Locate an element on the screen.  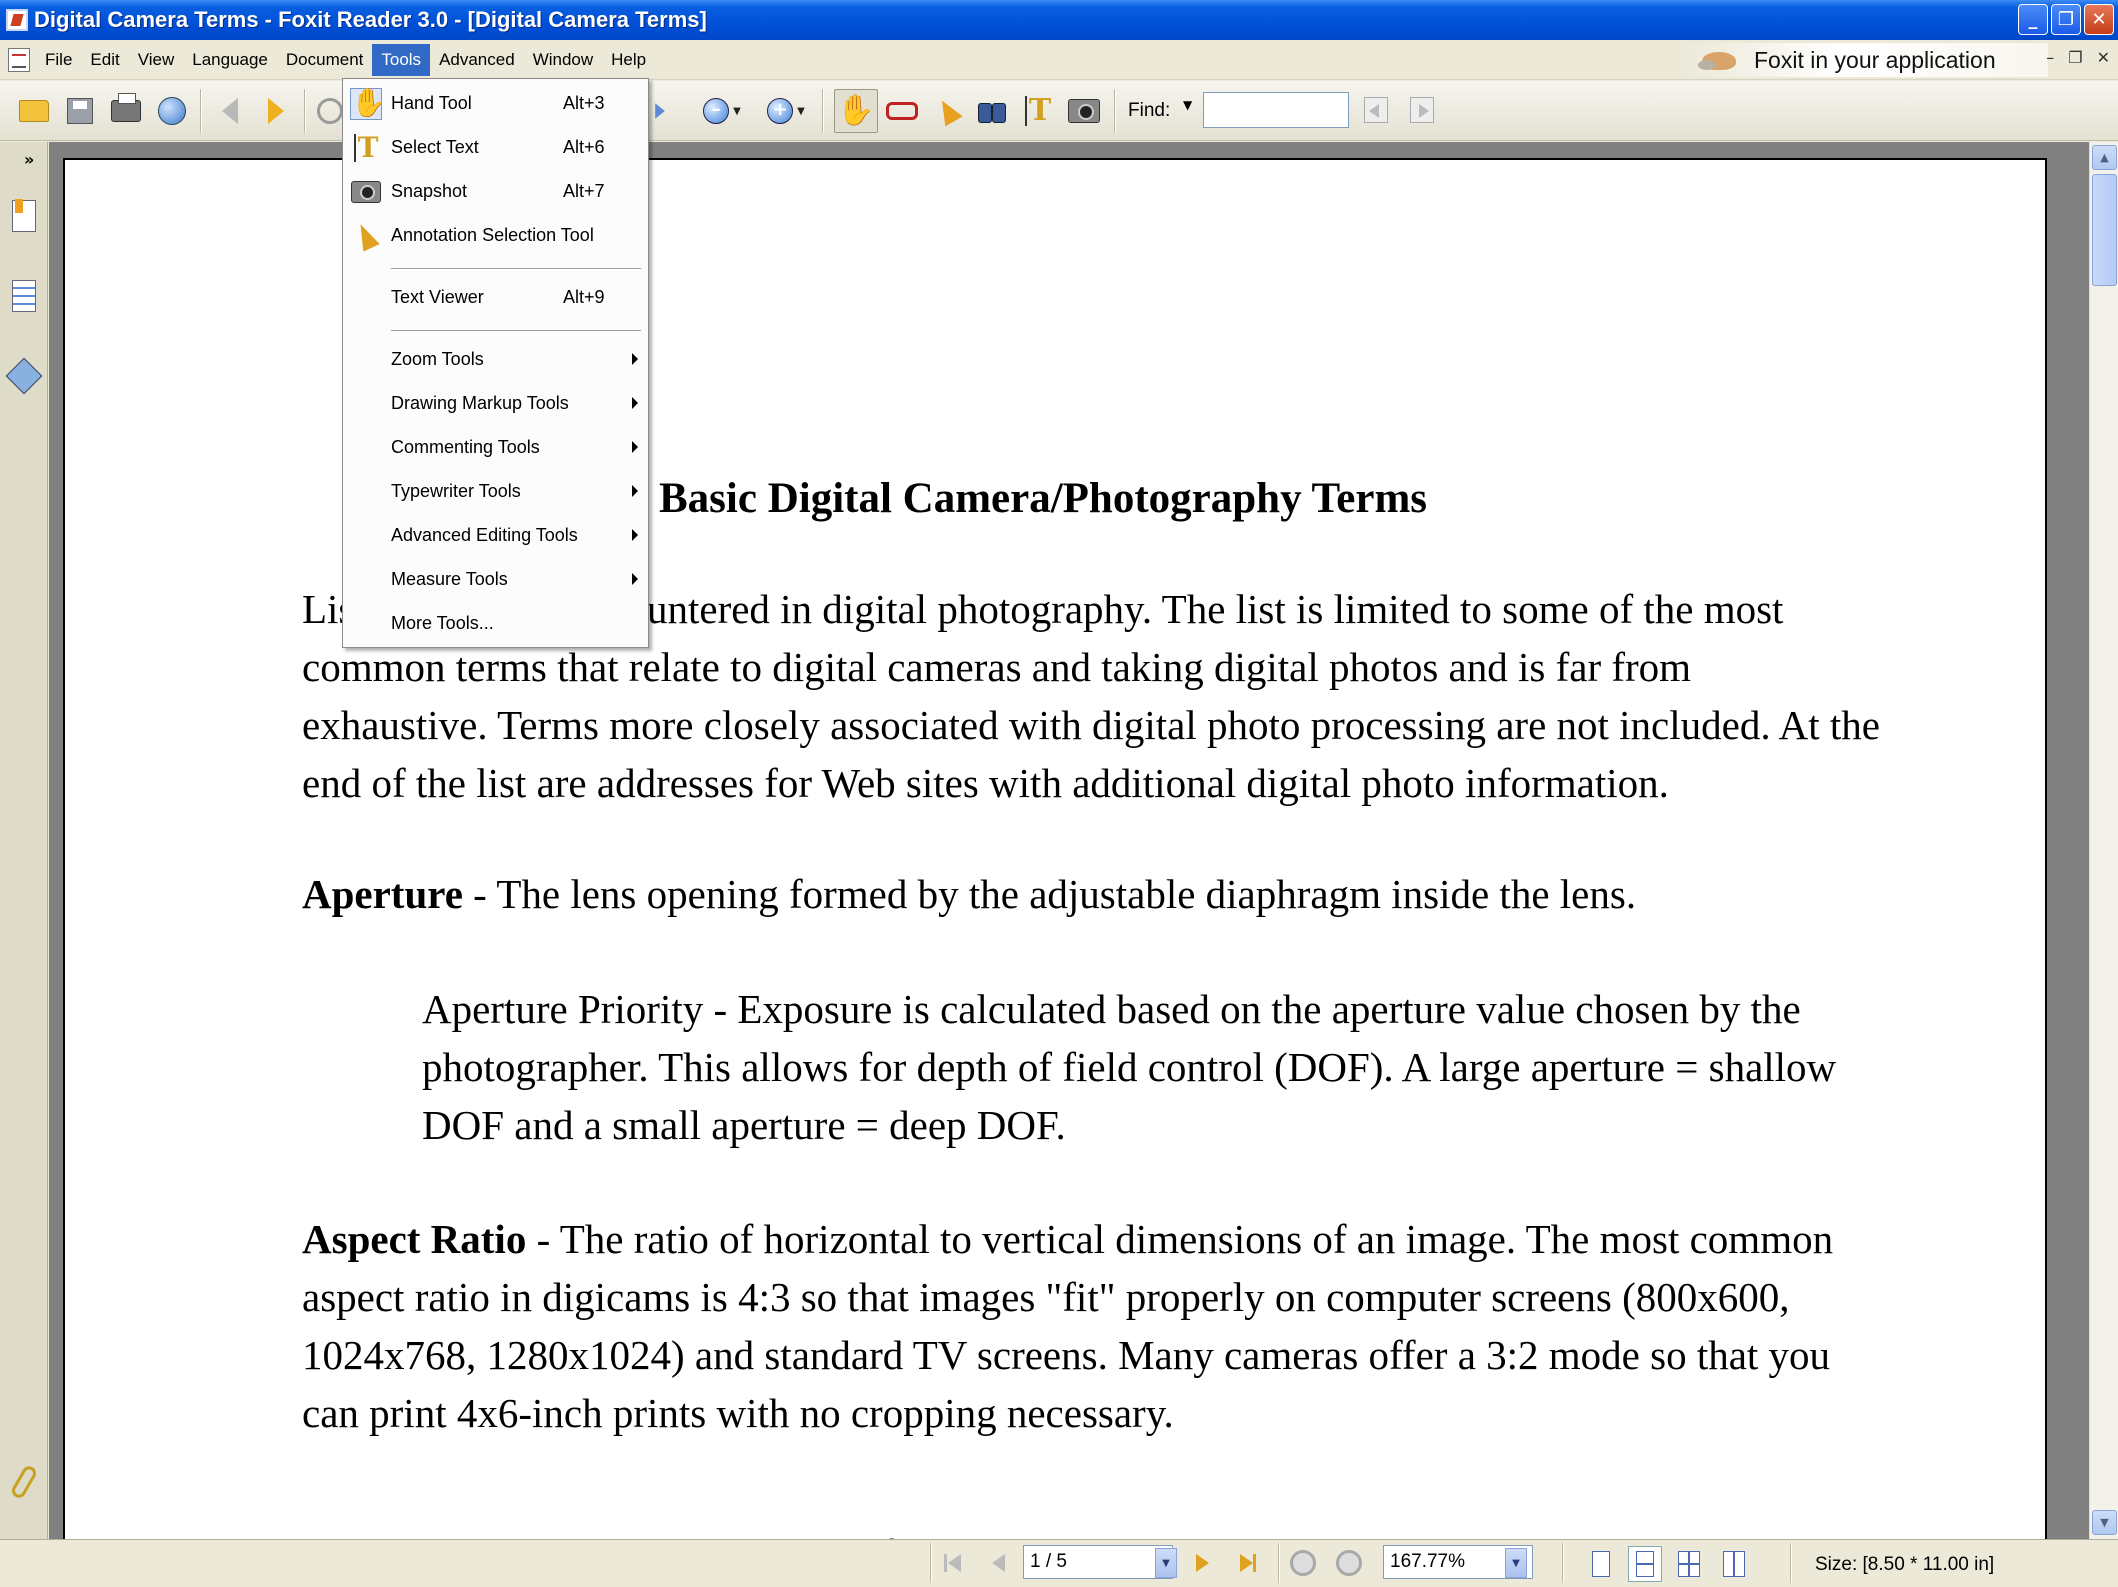
zoom-out-icon: – is located at coordinates (716, 111).